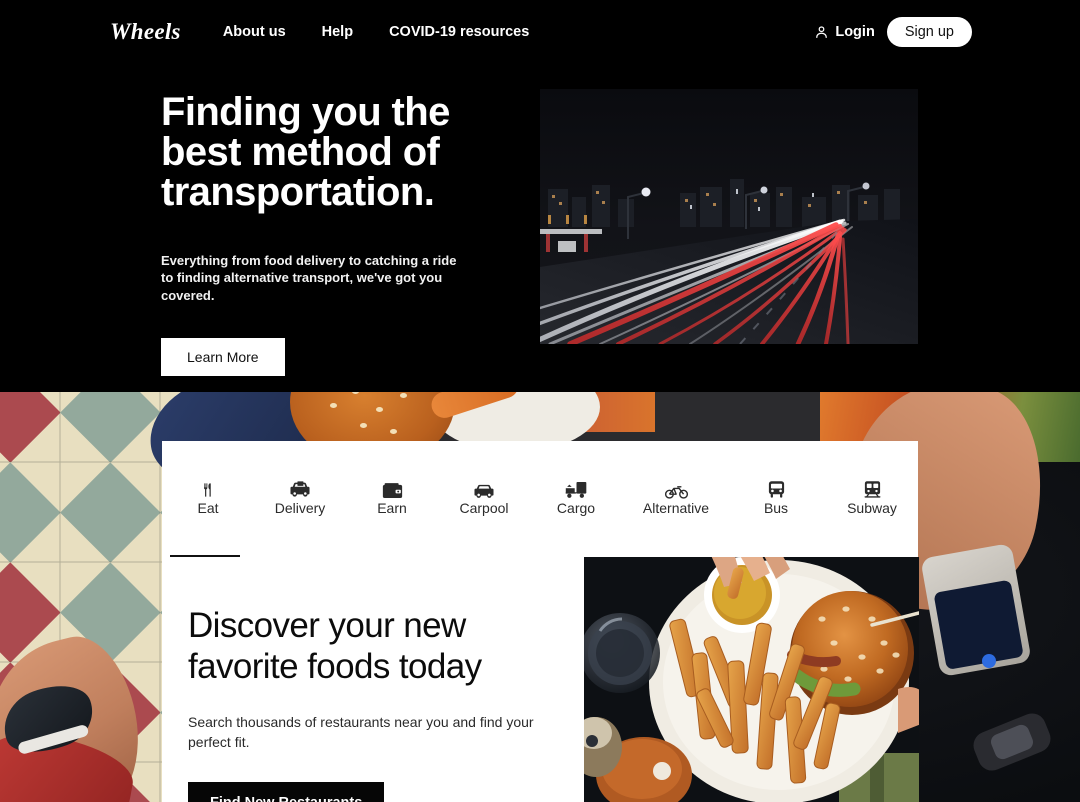 The height and width of the screenshot is (802, 1080). Describe the element at coordinates (484, 508) in the screenshot. I see `tab-carpool-label: Carpool` at that location.